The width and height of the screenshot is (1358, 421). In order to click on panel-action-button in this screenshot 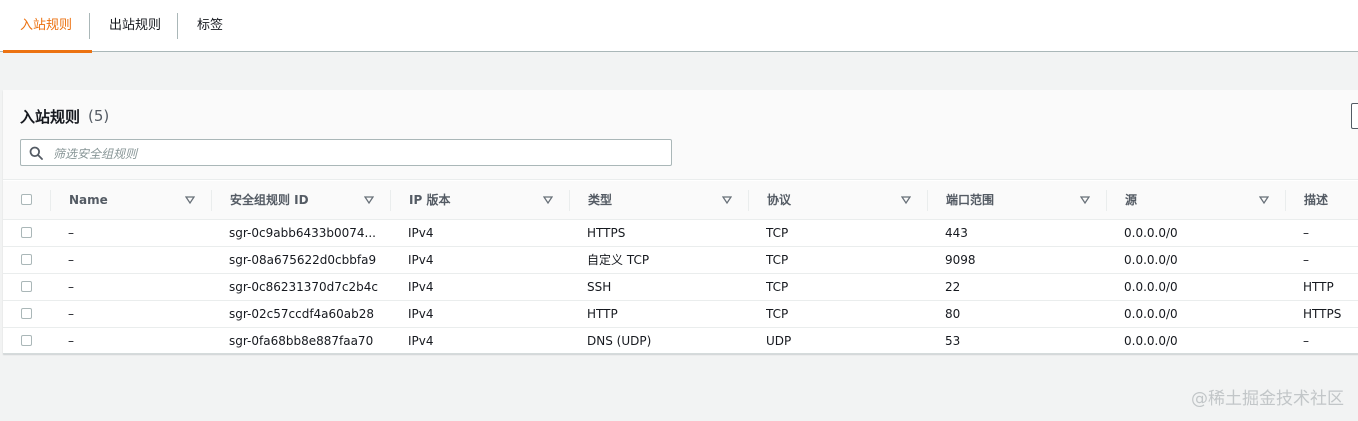, I will do `click(1354, 116)`.